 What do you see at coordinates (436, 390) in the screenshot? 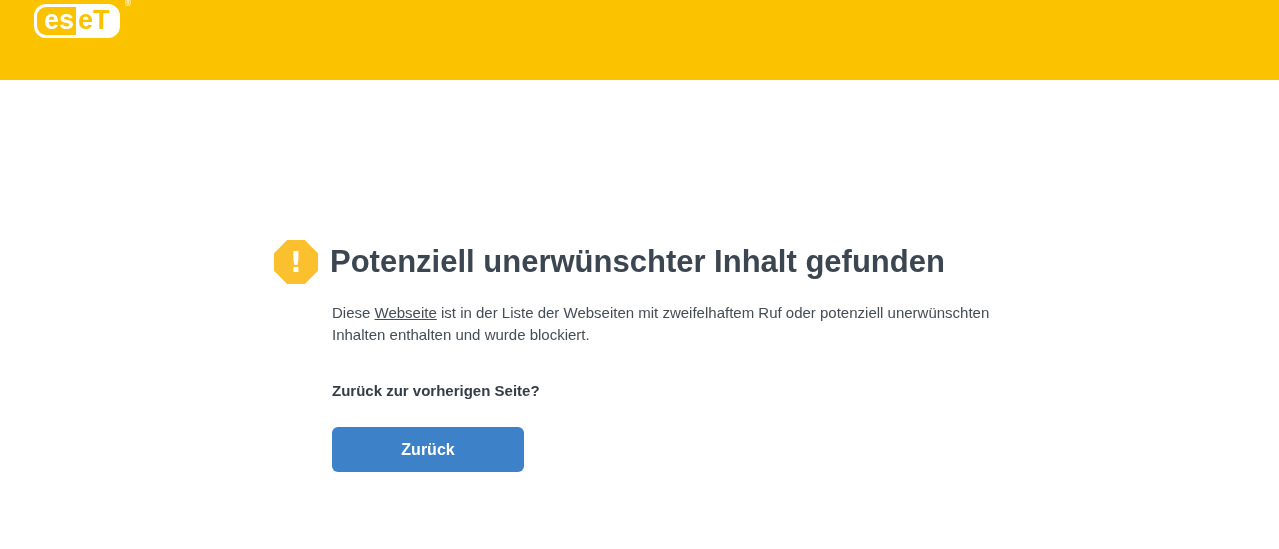
I see `question-text: Zurück zur vorherigen Seite?` at bounding box center [436, 390].